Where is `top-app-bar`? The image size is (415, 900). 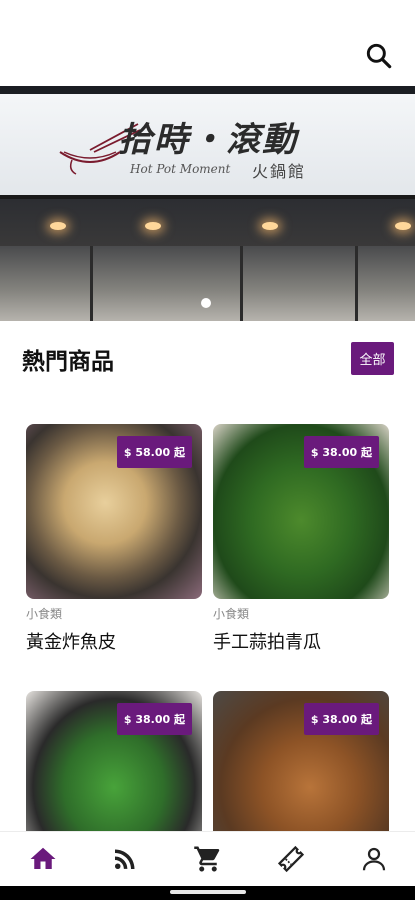
top-app-bar is located at coordinates (207, 43).